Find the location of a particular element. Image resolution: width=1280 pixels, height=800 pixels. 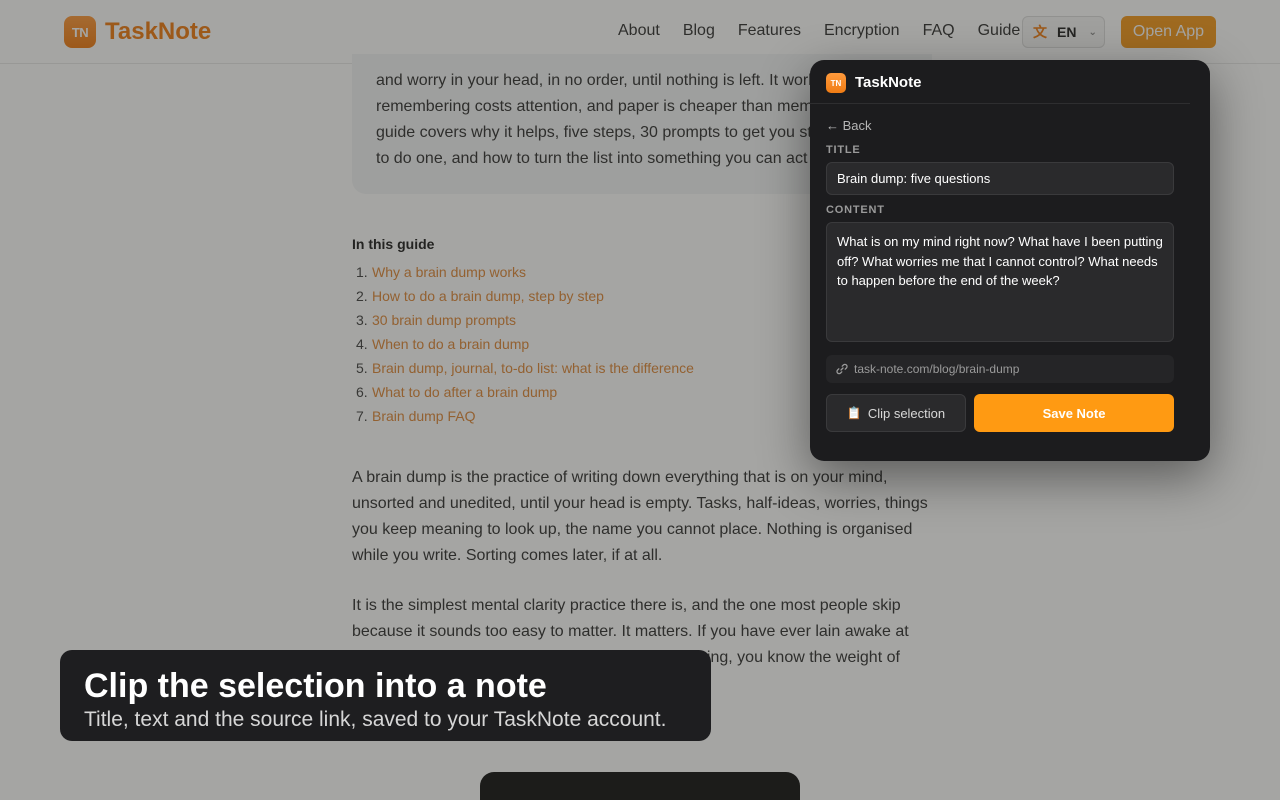

source-url: task-note.com/blog/brain-dump is located at coordinates (937, 369).